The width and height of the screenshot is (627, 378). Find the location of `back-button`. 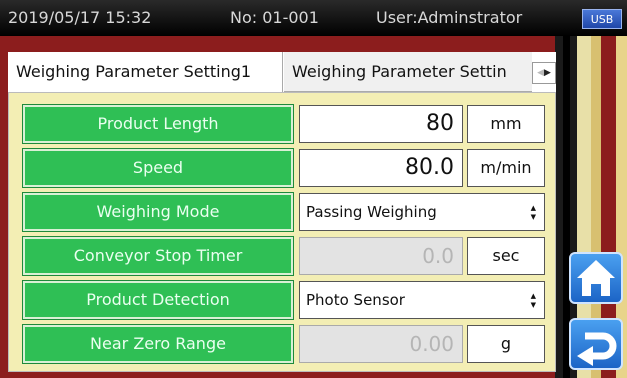

back-button is located at coordinates (596, 344).